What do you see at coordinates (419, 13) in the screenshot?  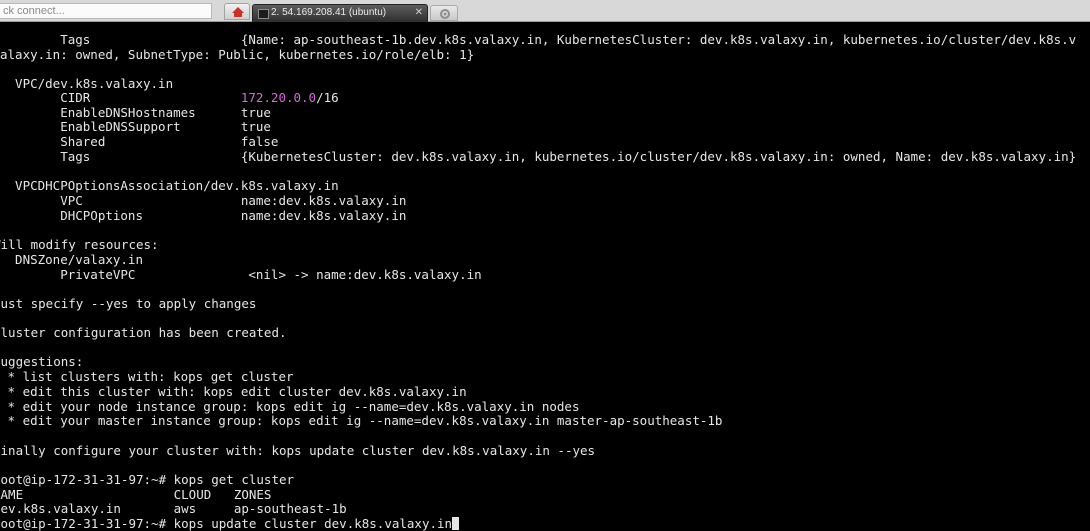 I see `close-tab-icon: ✕` at bounding box center [419, 13].